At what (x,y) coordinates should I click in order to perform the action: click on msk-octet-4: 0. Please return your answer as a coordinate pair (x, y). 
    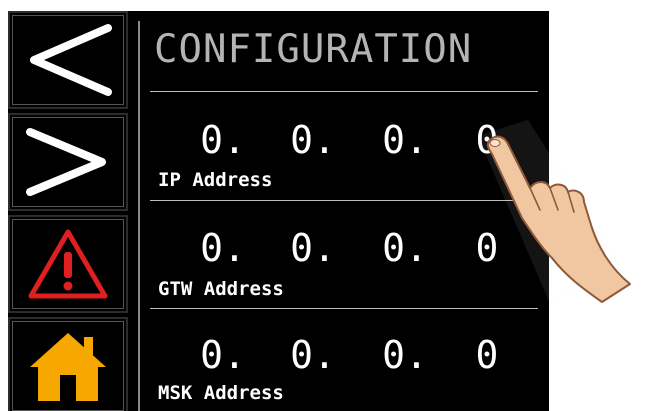
    Looking at the image, I should click on (487, 355).